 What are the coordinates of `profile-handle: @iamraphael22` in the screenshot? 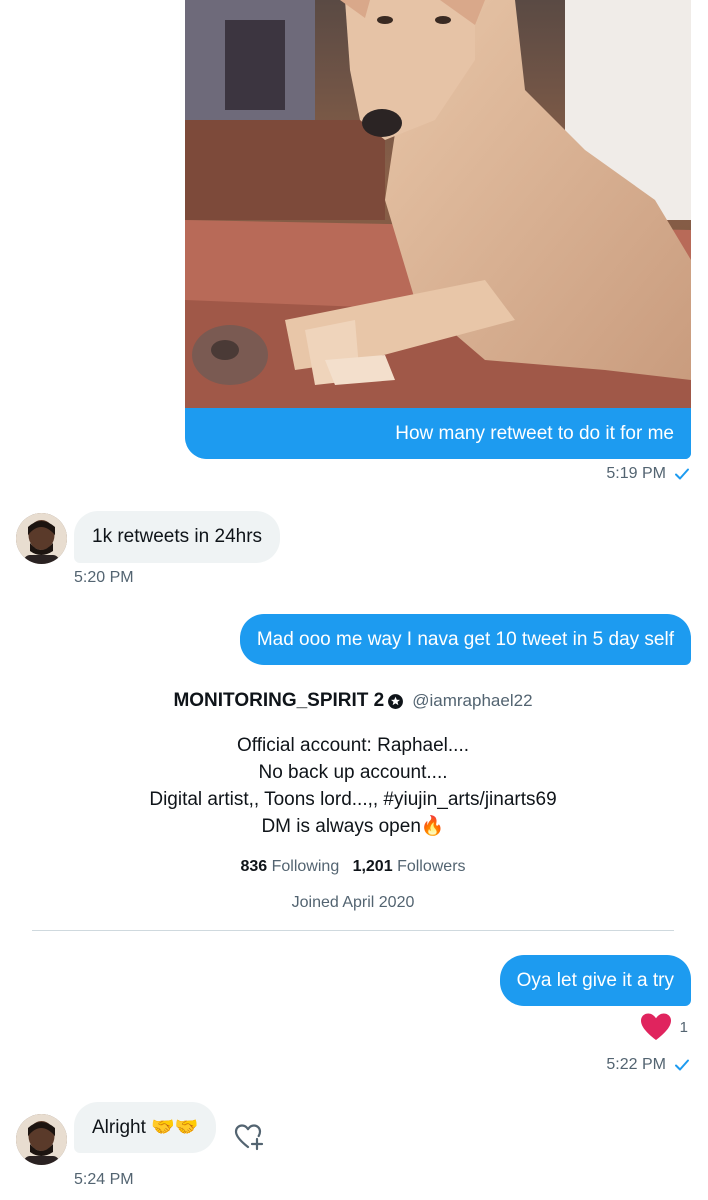 It's located at (472, 701).